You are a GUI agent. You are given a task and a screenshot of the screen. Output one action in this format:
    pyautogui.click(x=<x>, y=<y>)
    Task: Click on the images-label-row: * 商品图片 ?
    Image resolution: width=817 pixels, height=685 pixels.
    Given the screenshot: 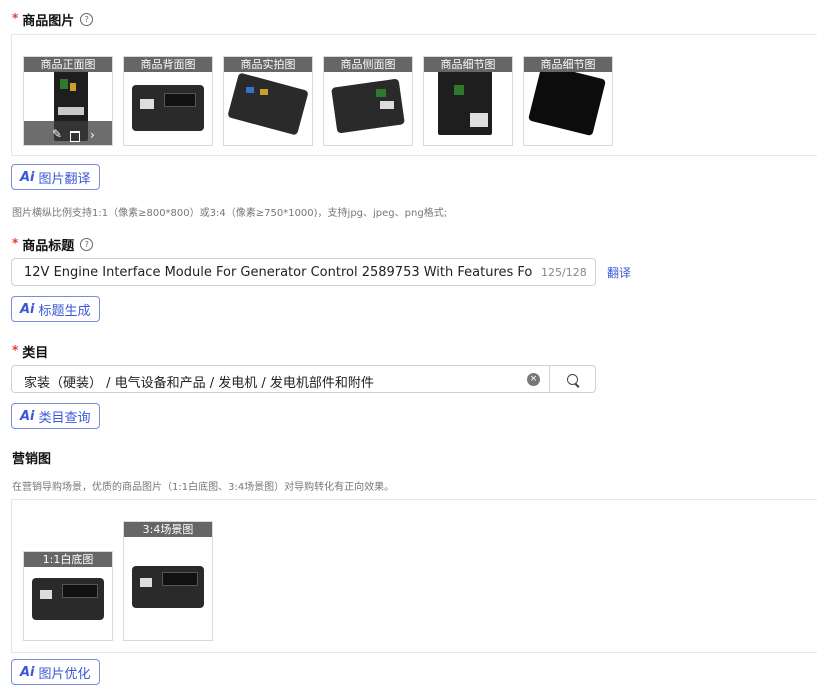 What is the action you would take?
    pyautogui.click(x=53, y=19)
    